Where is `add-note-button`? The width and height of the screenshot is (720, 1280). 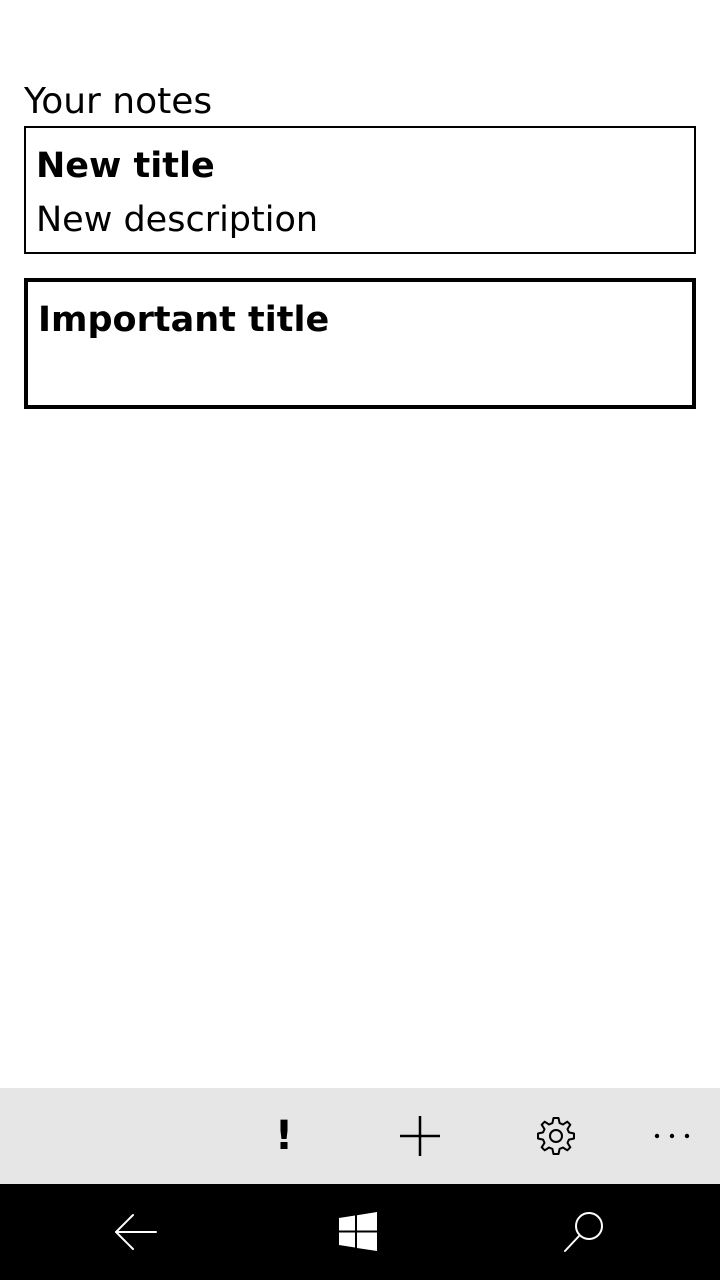
add-note-button is located at coordinates (420, 1136).